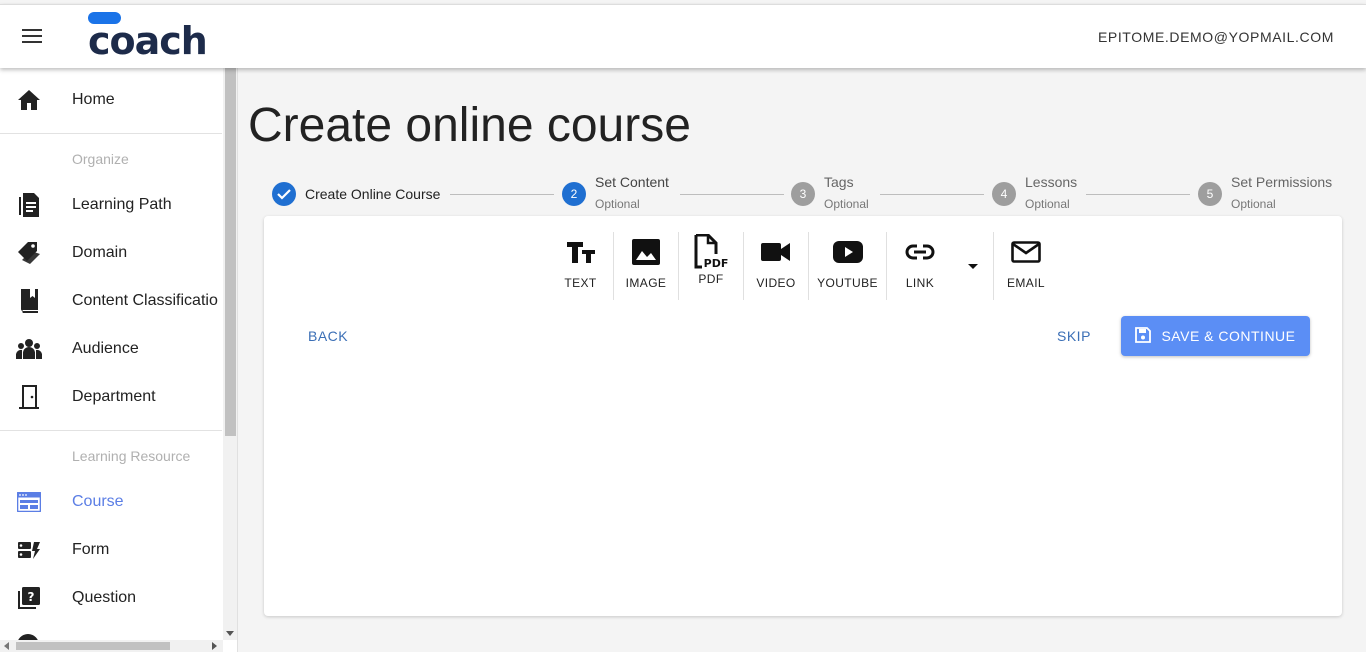  What do you see at coordinates (131, 456) in the screenshot?
I see `sidebar-section-learning-resource: Learning Resource` at bounding box center [131, 456].